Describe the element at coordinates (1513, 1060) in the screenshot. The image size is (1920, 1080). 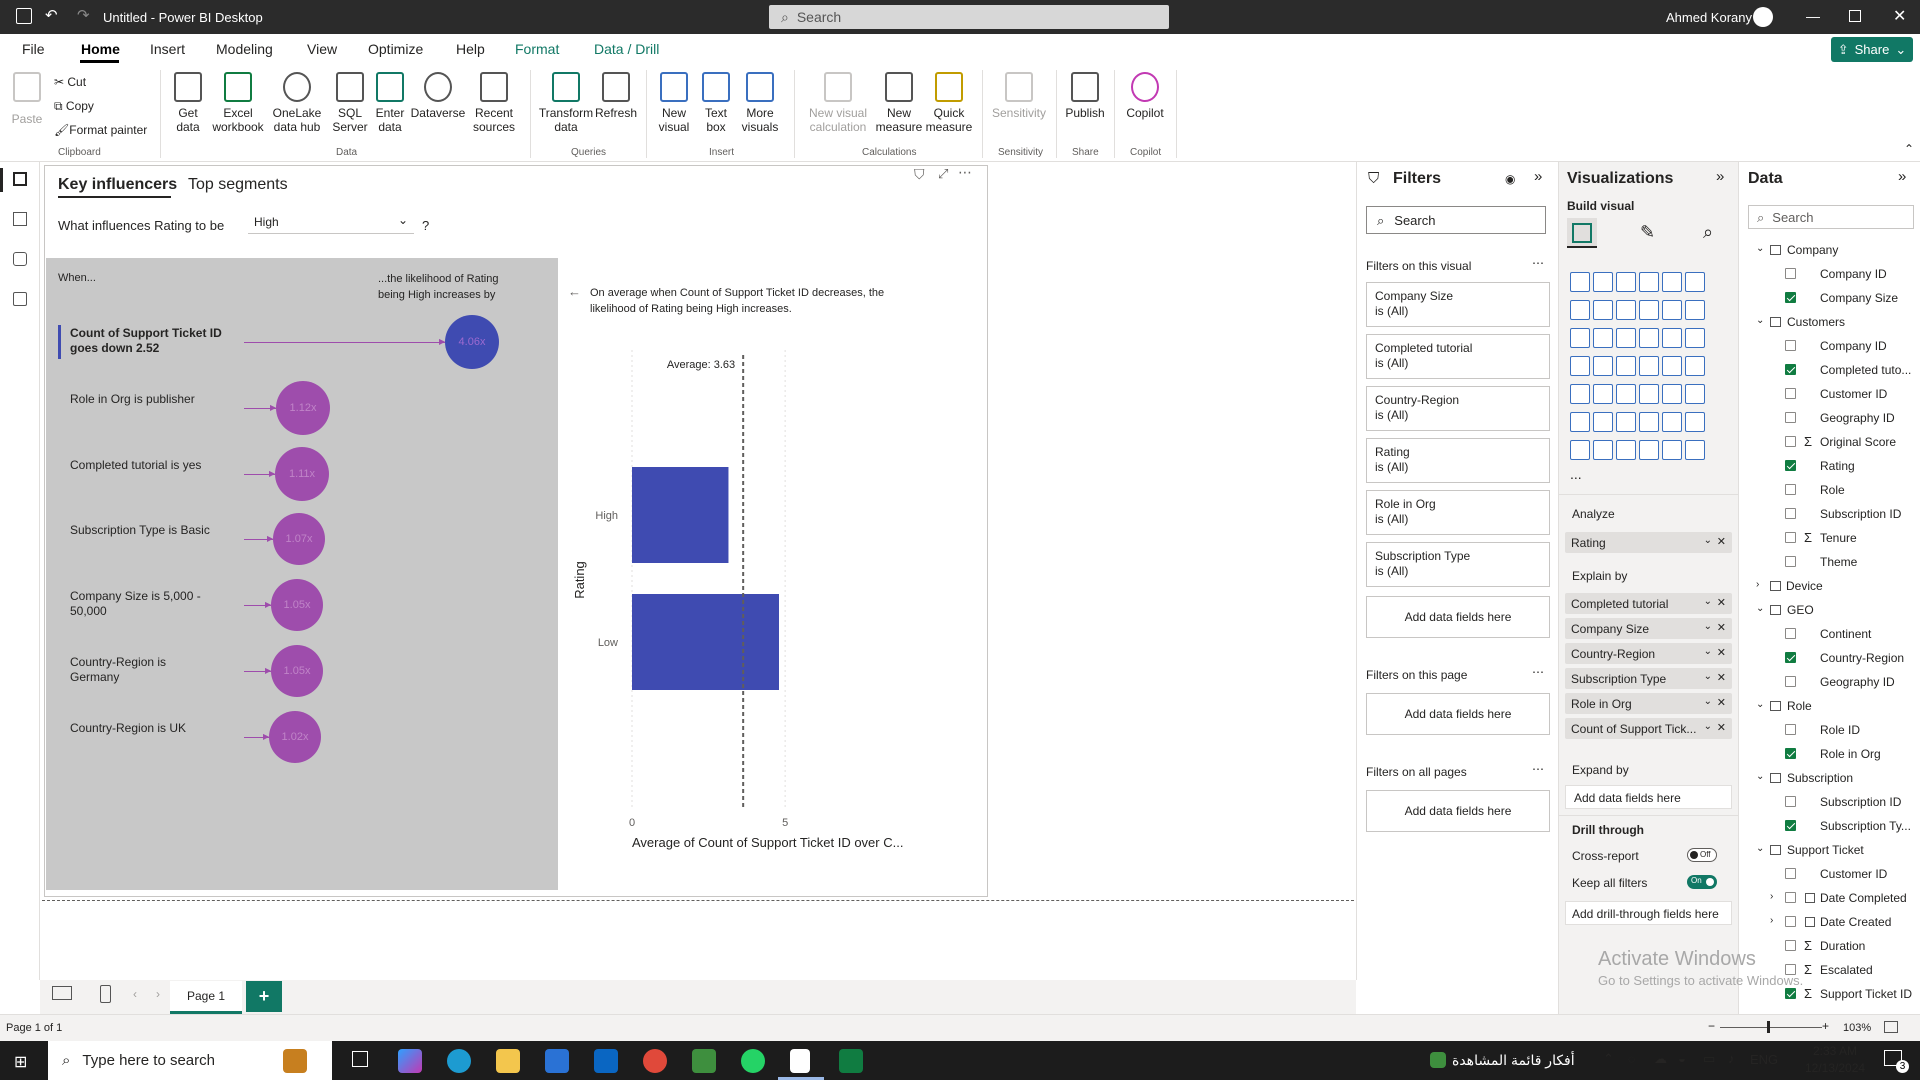
I see `news-widget-text: أفكار قائمة المشاهدة` at that location.